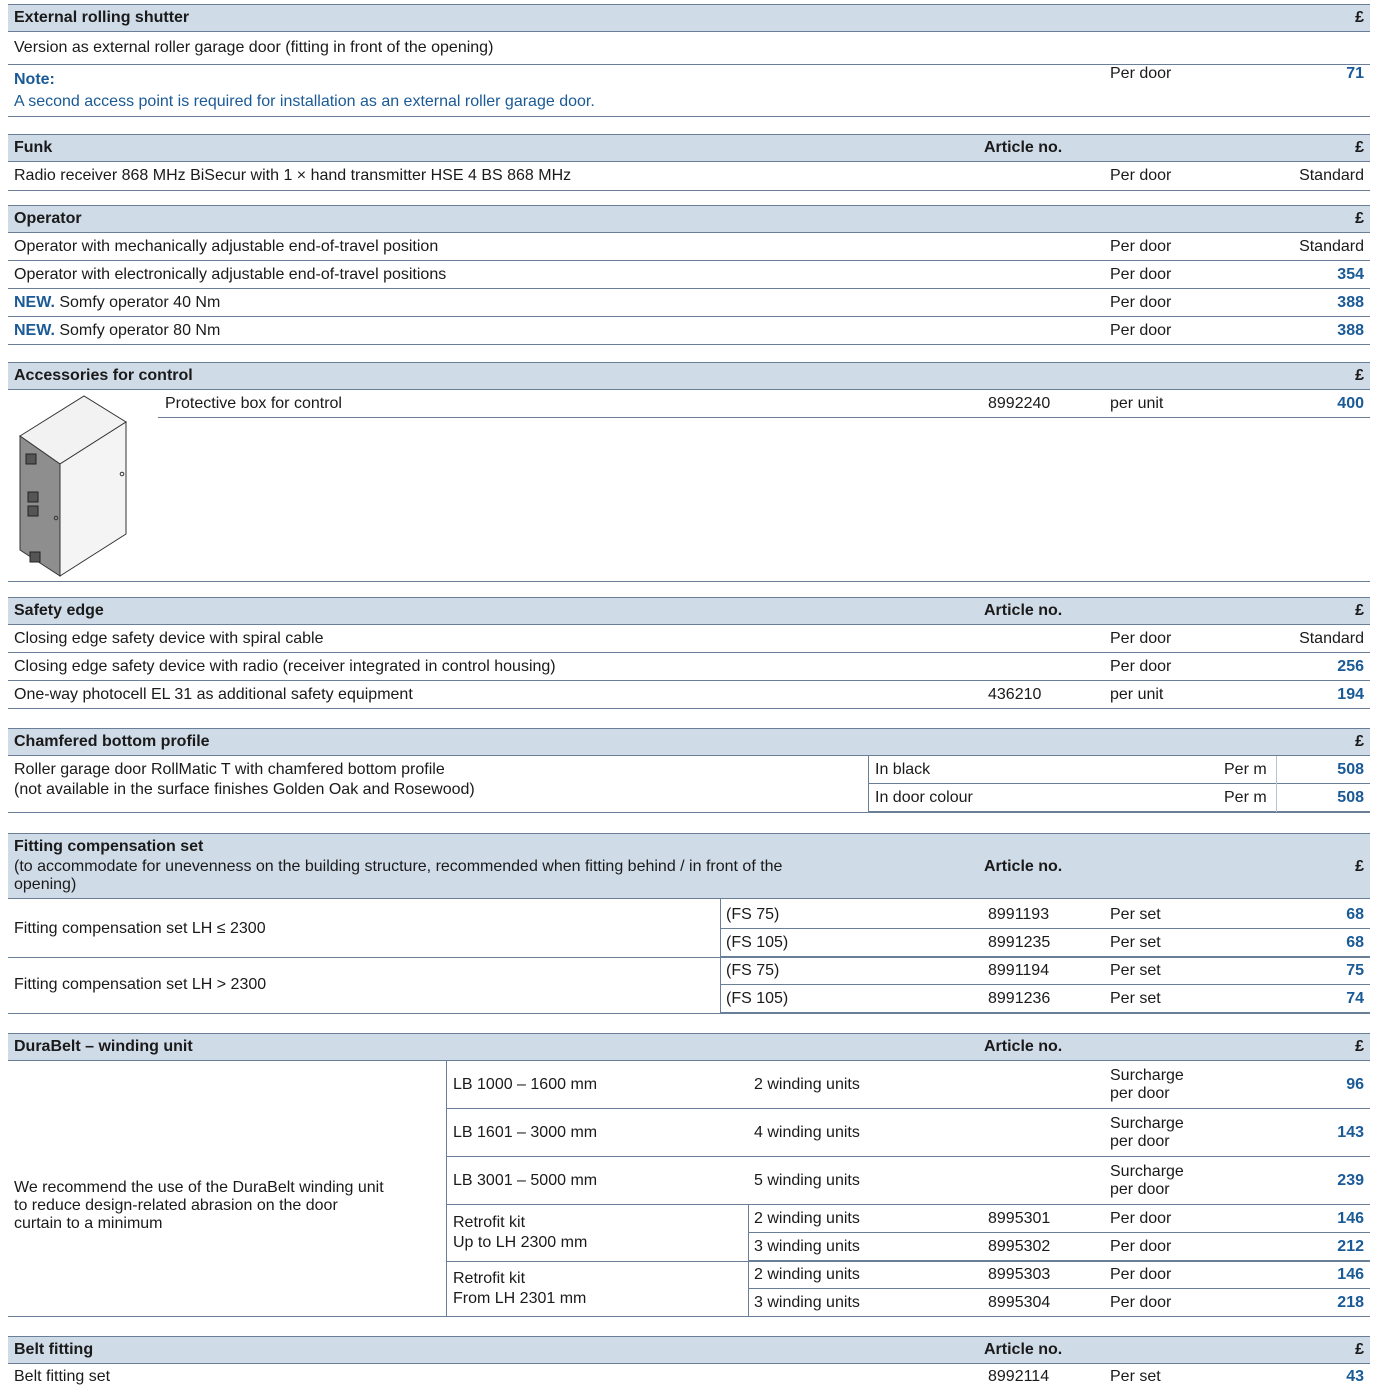 The image size is (1381, 1390). What do you see at coordinates (1350, 1246) in the screenshot?
I see `price-value: 212` at bounding box center [1350, 1246].